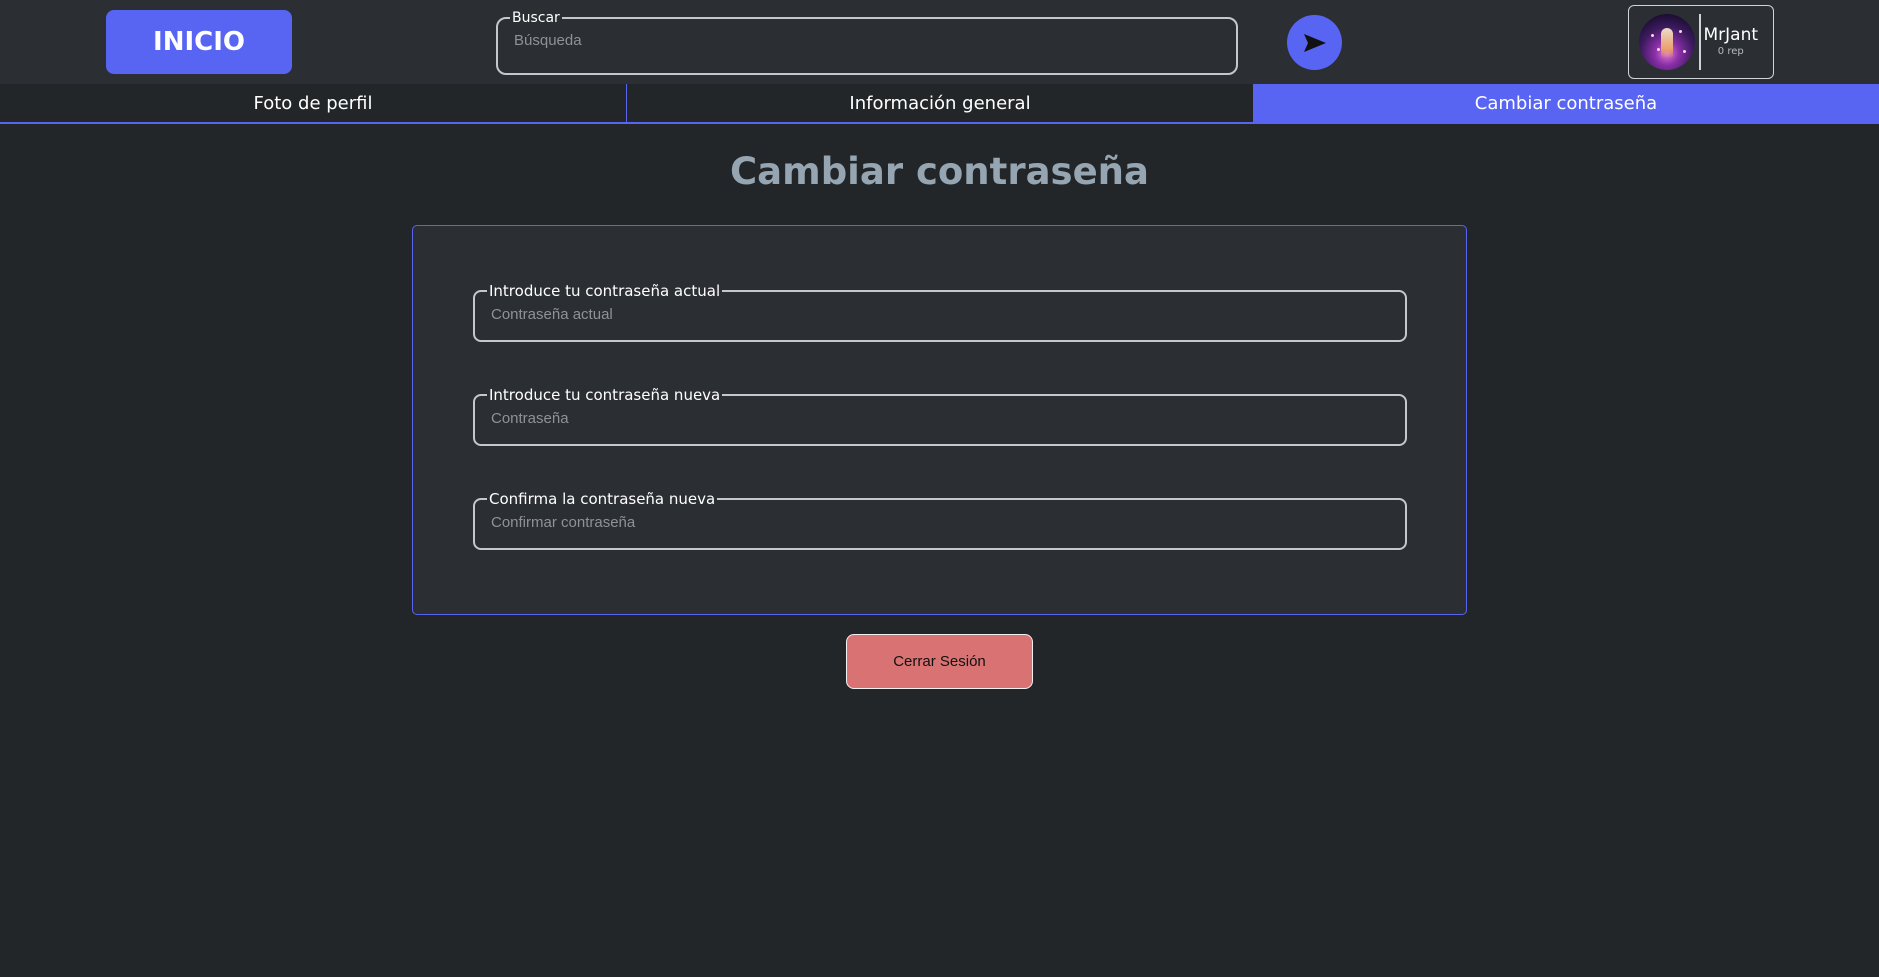  I want to click on new-password-legend: Introduce tu contraseña nueva, so click(605, 395).